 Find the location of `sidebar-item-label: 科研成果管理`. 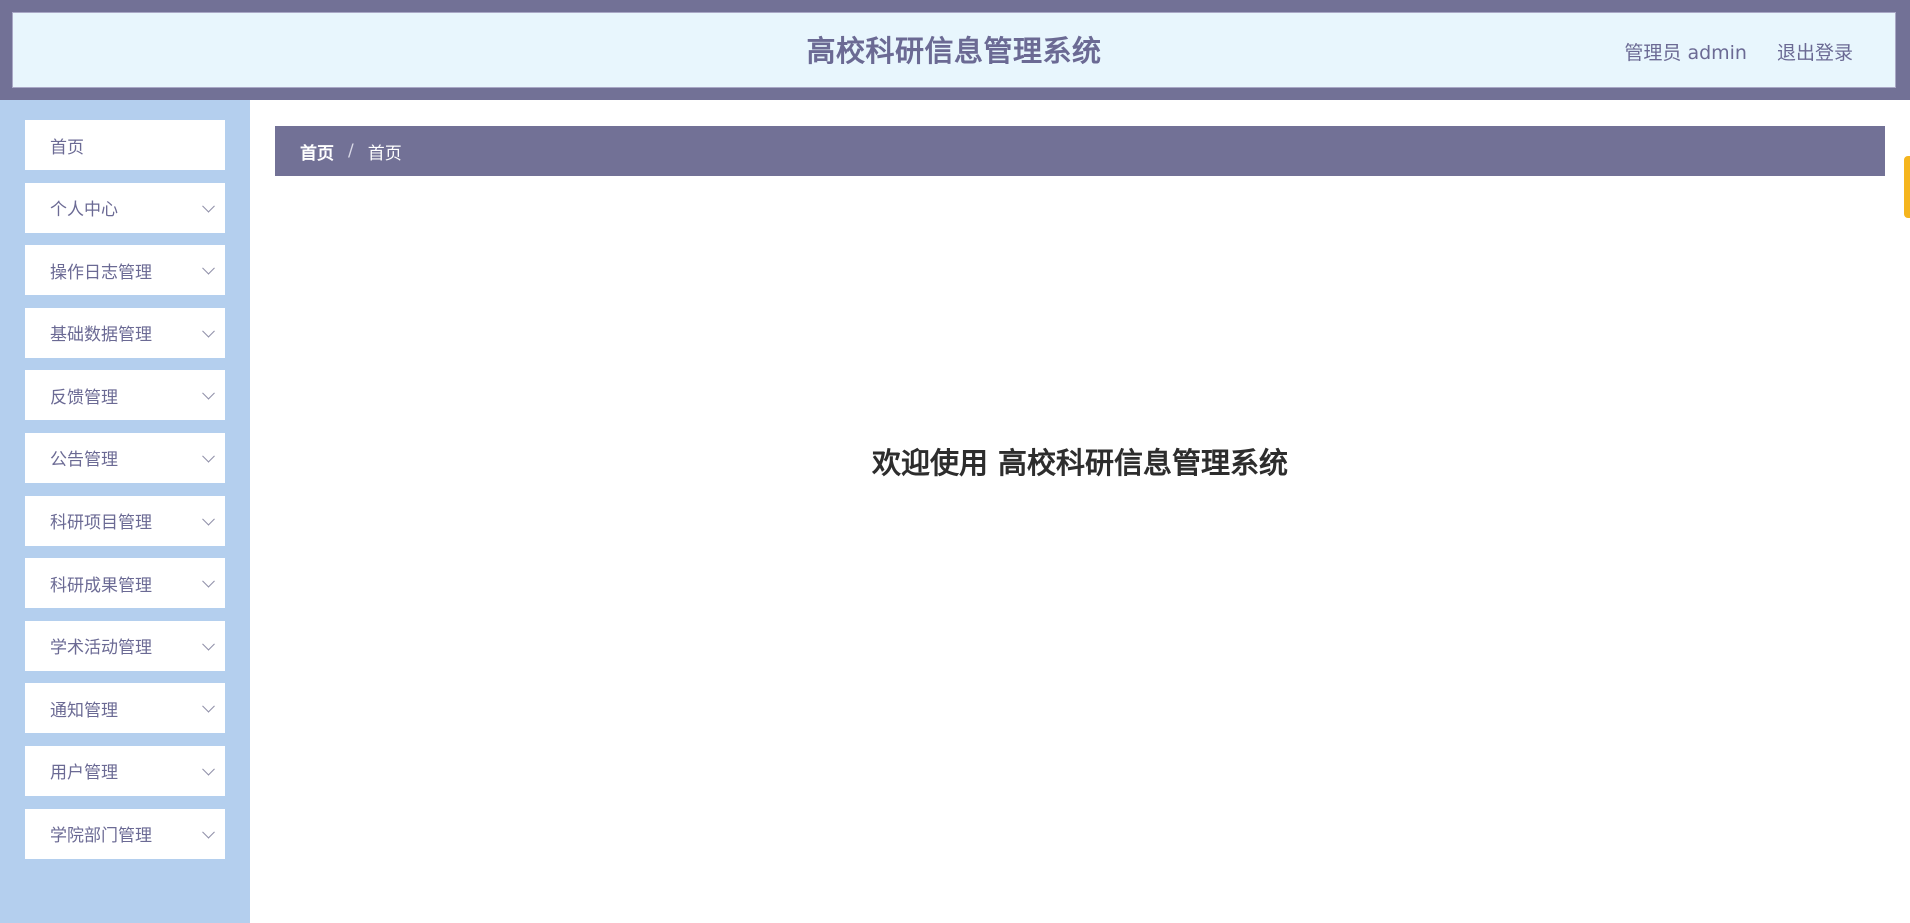

sidebar-item-label: 科研成果管理 is located at coordinates (101, 585).